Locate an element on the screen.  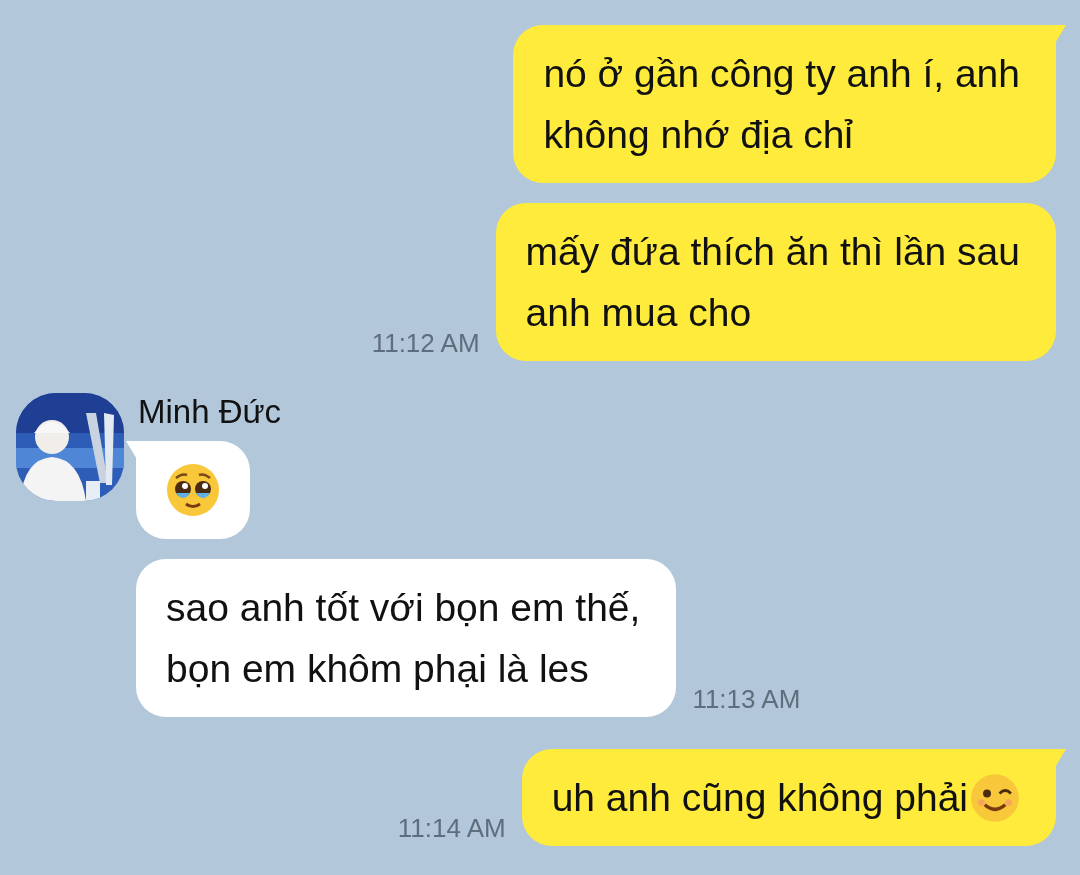
message-text: mấy đứa thích ăn thì lần sau anh mua cho is located at coordinates (772, 282).